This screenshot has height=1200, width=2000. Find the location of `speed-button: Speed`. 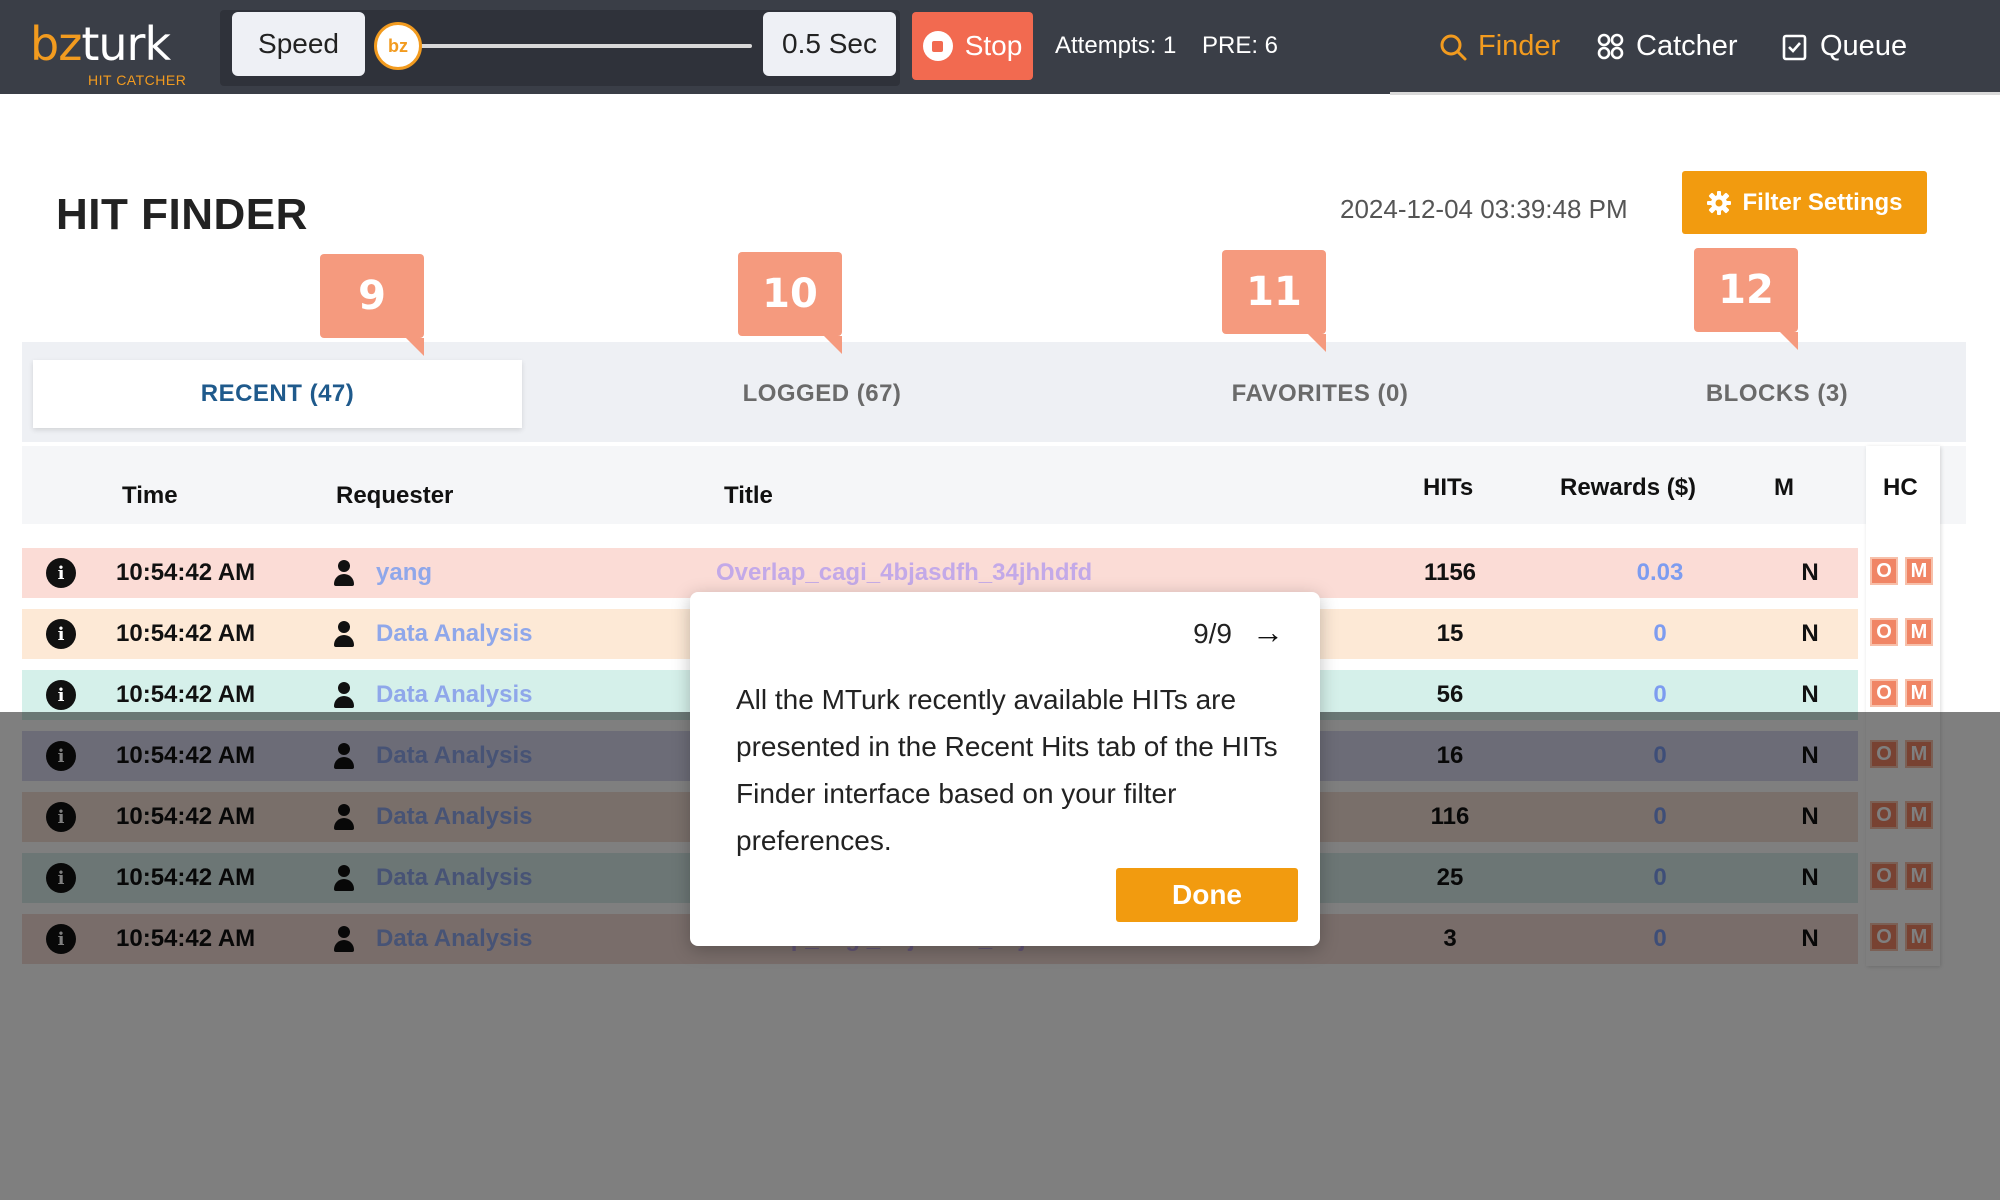

speed-button: Speed is located at coordinates (298, 44).